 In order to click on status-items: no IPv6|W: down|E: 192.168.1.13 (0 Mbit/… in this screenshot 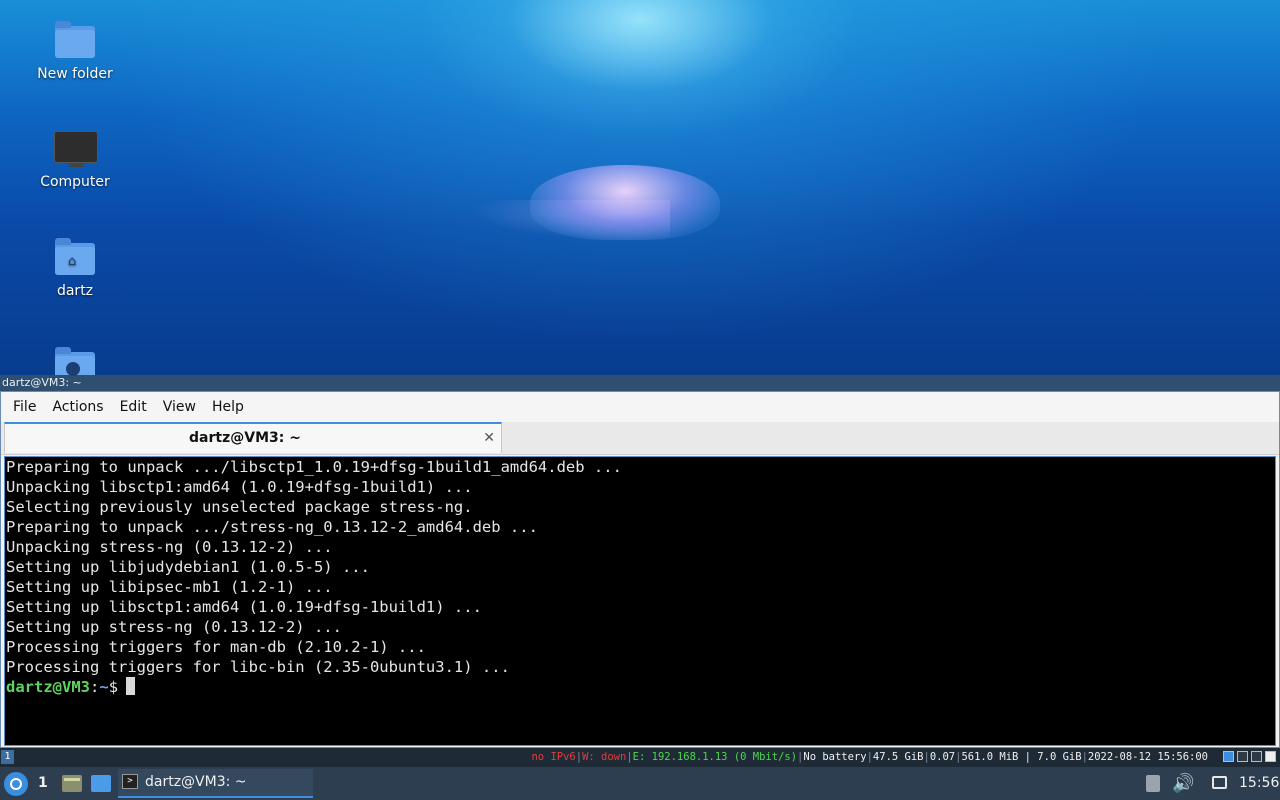, I will do `click(869, 757)`.